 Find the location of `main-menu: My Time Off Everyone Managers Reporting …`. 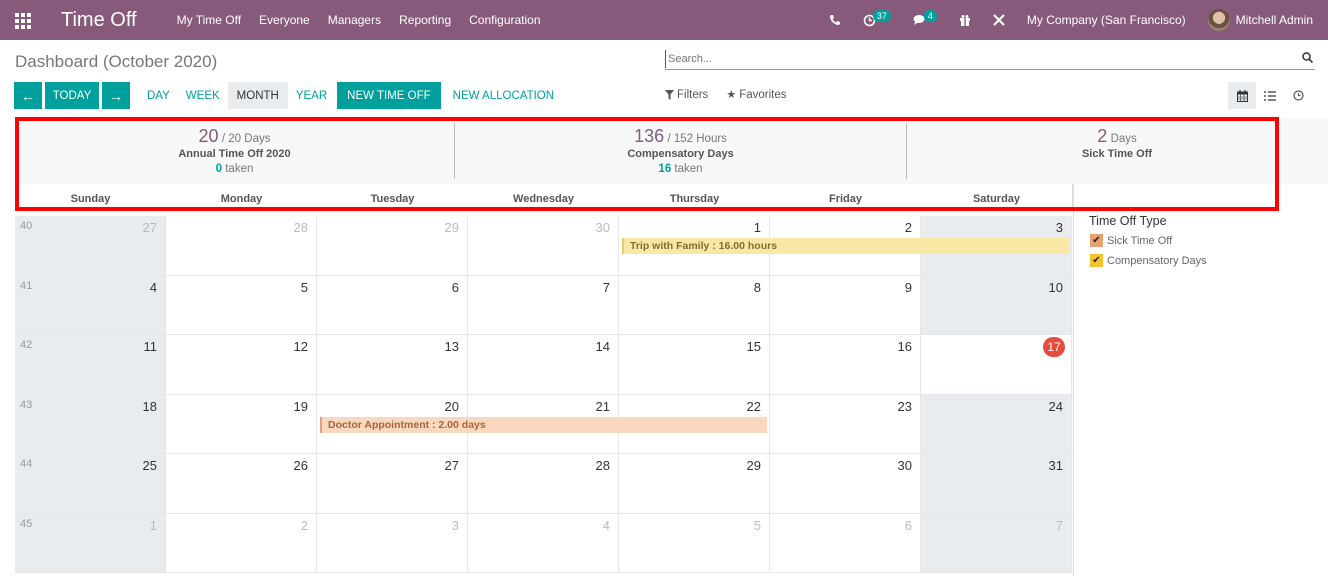

main-menu: My Time Off Everyone Managers Reporting … is located at coordinates (368, 20).